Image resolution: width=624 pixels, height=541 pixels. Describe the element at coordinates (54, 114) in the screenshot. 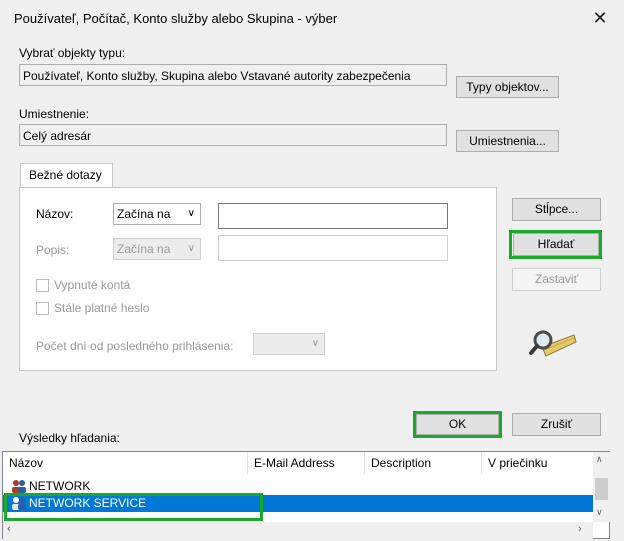

I see `location-label: Umiestnenie:` at that location.